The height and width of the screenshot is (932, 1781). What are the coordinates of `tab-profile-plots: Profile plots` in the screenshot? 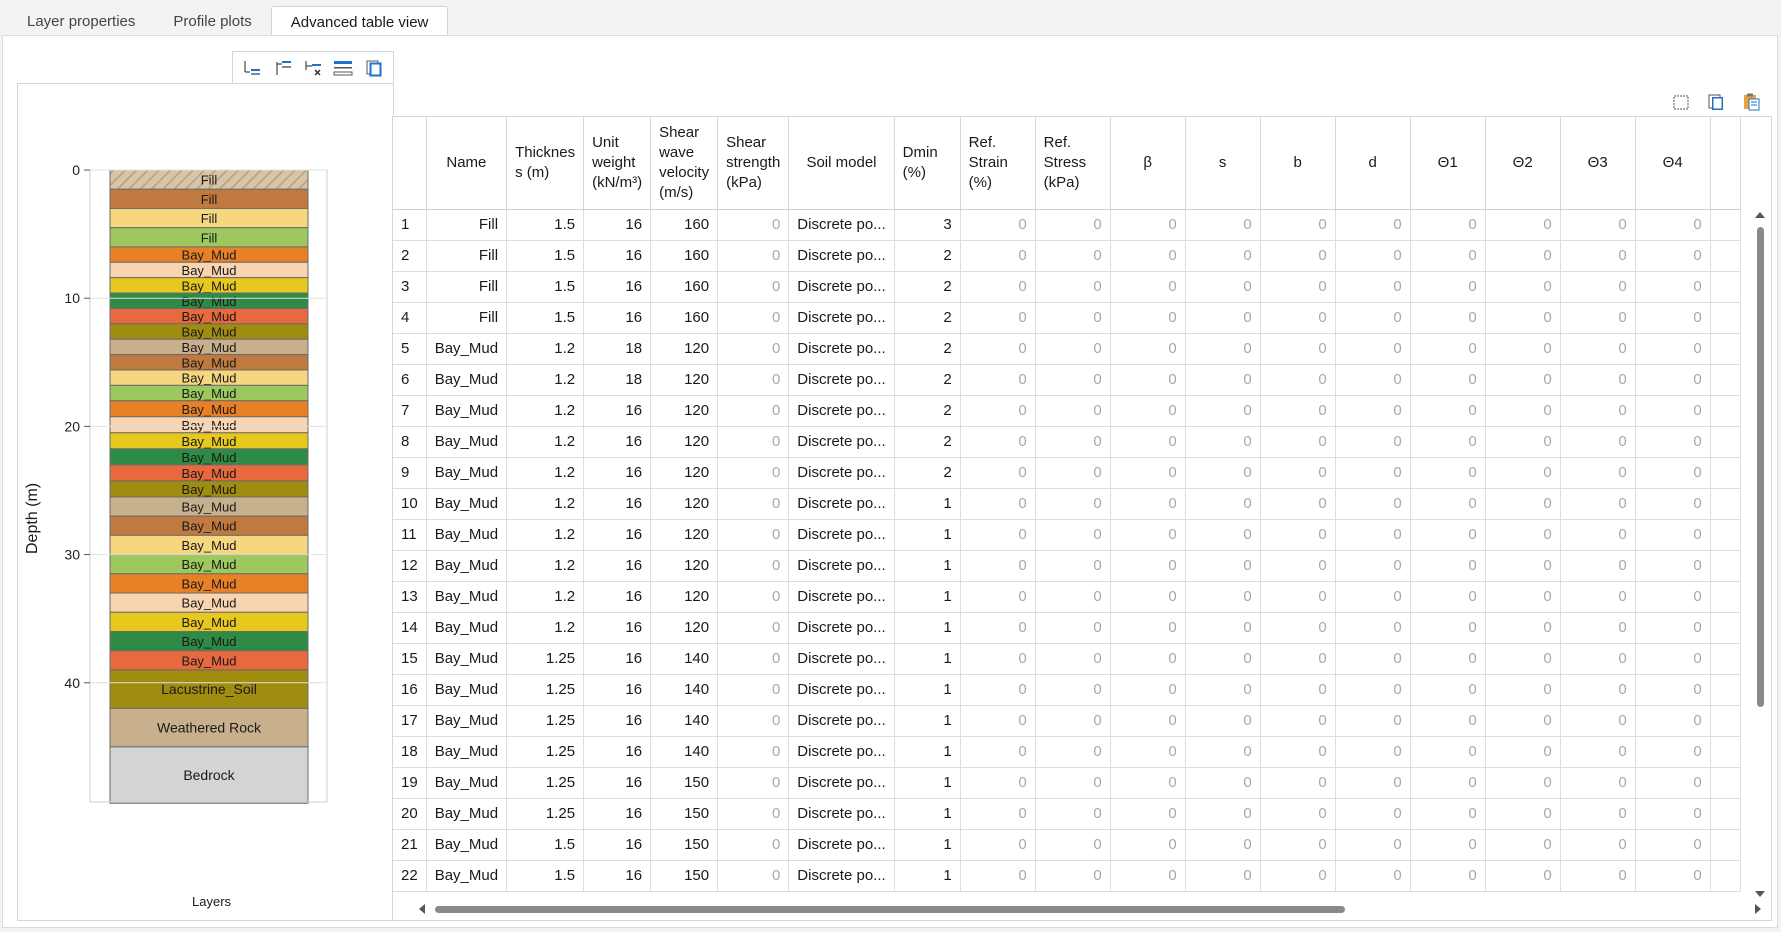 It's located at (212, 21).